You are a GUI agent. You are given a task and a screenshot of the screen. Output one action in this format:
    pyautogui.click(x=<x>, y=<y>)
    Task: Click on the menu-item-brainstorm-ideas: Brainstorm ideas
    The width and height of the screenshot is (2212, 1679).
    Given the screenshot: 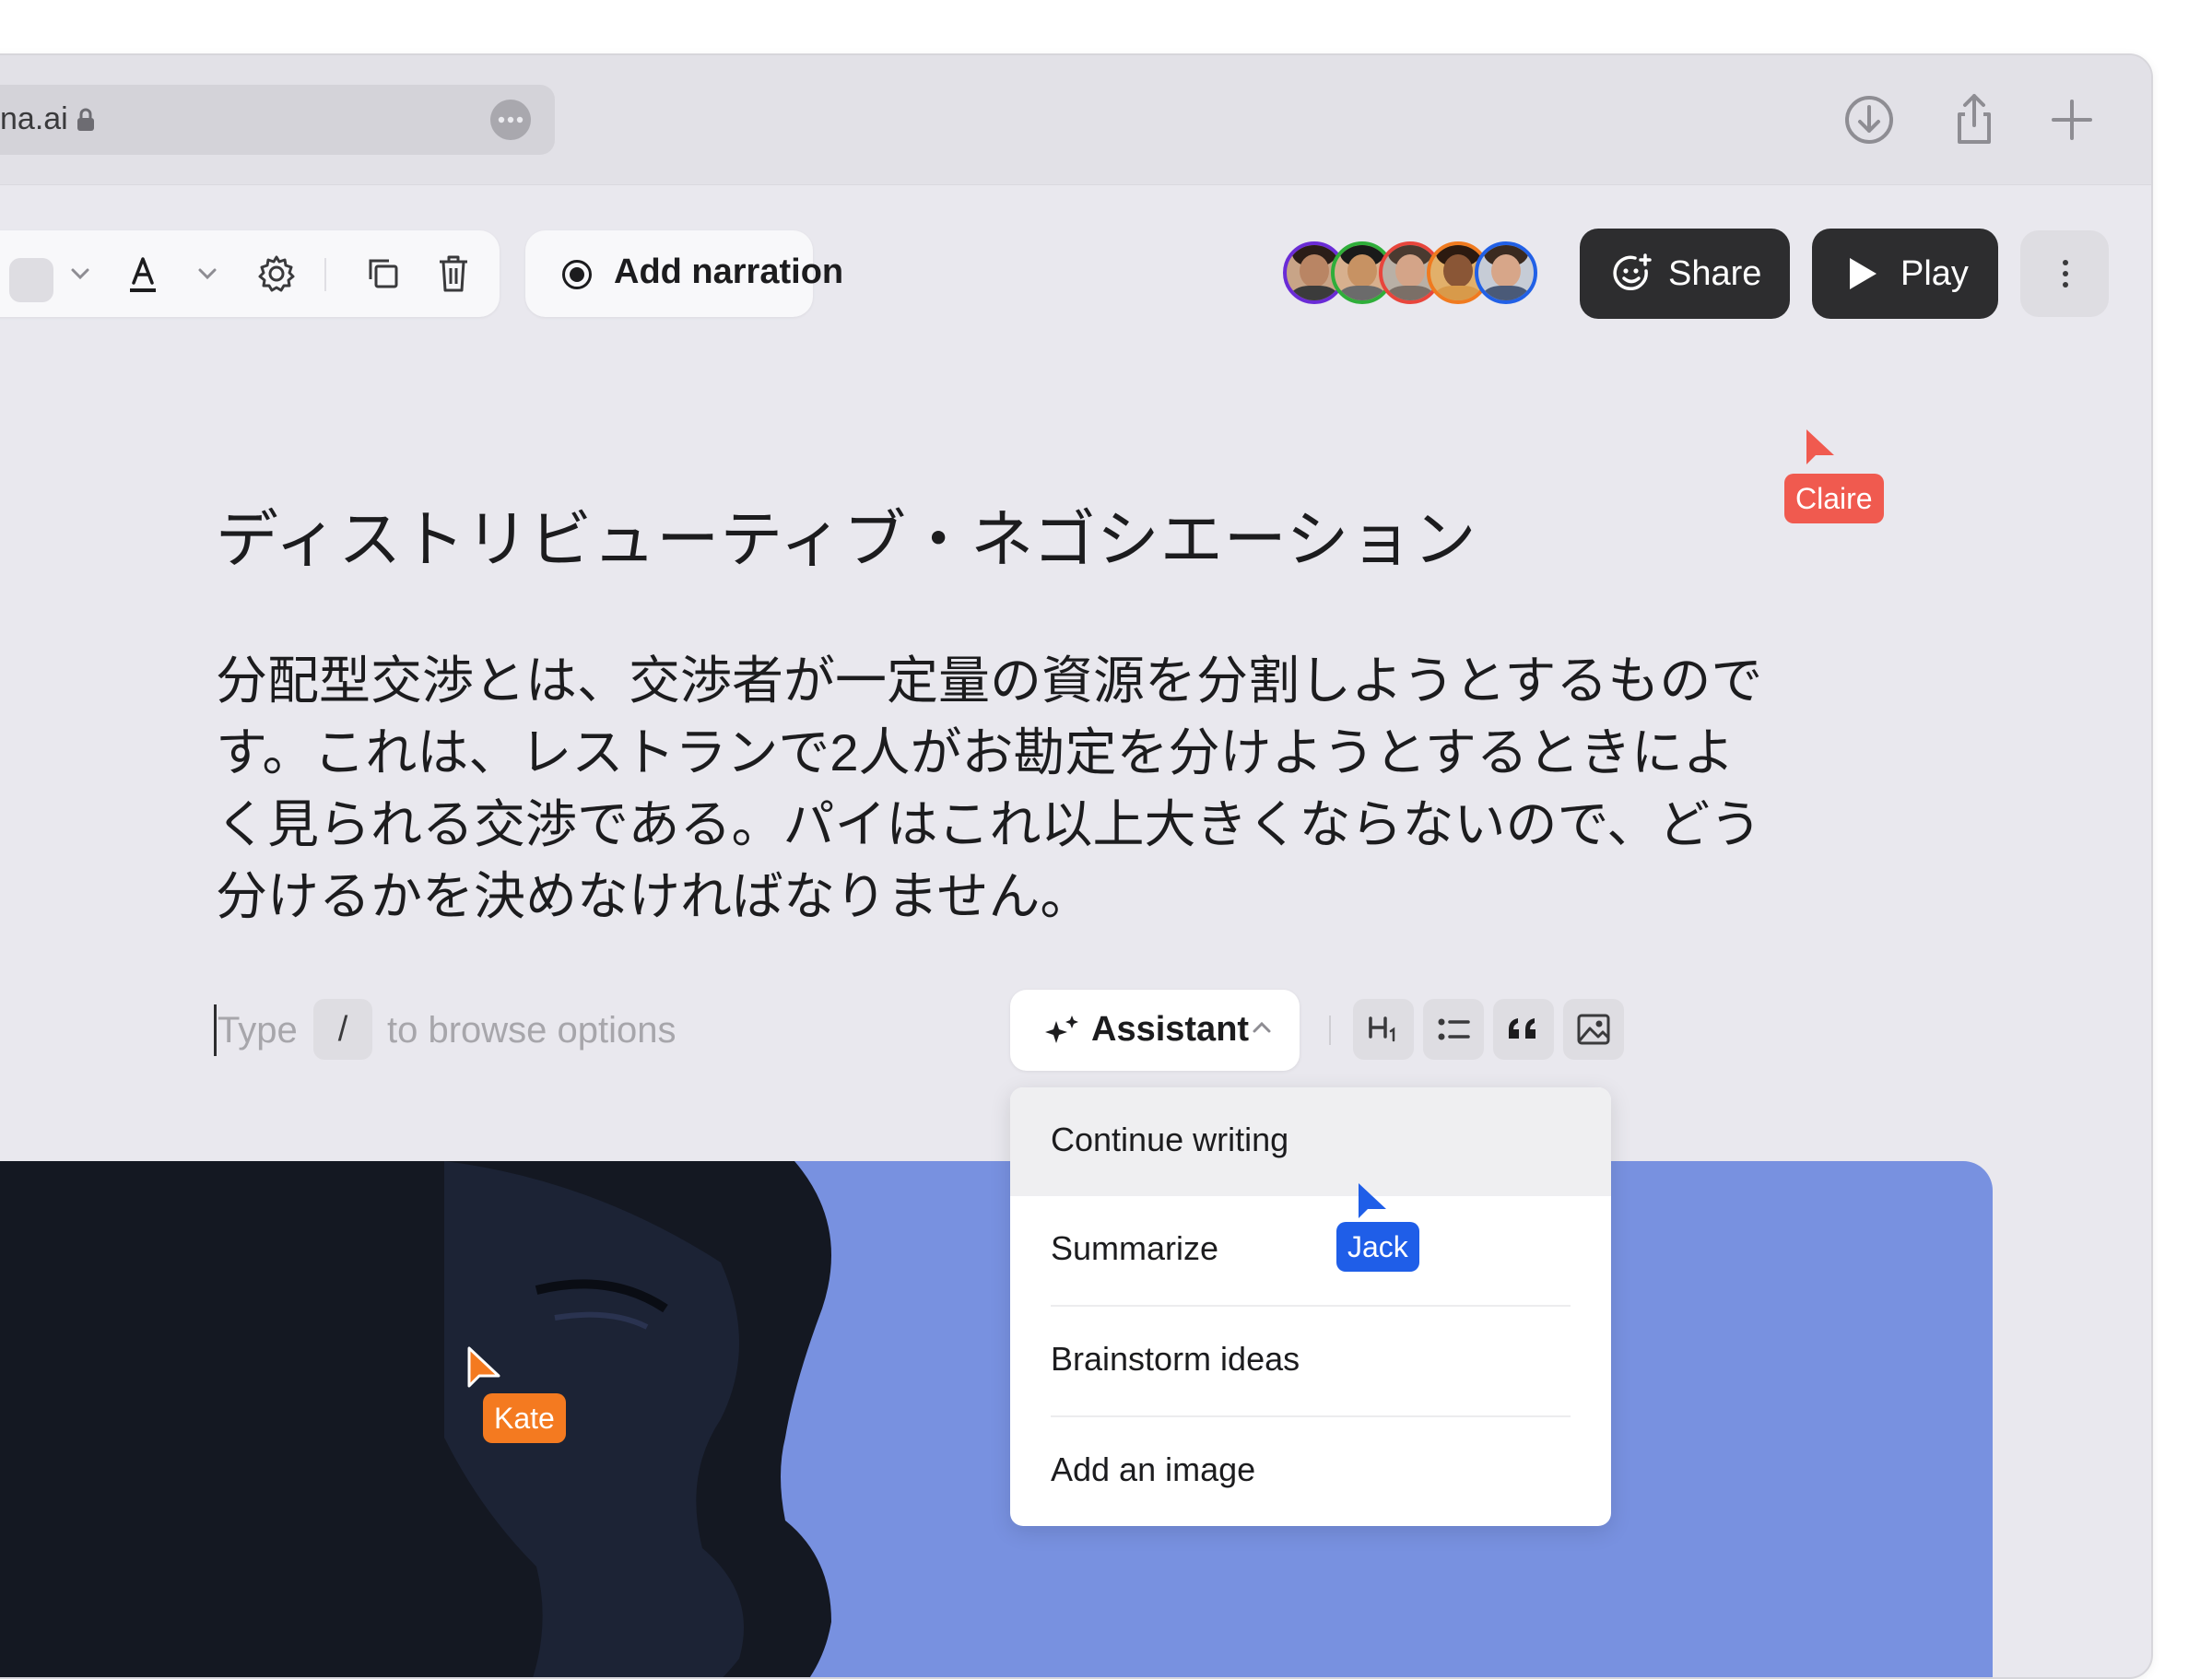 What is the action you would take?
    pyautogui.click(x=1310, y=1361)
    